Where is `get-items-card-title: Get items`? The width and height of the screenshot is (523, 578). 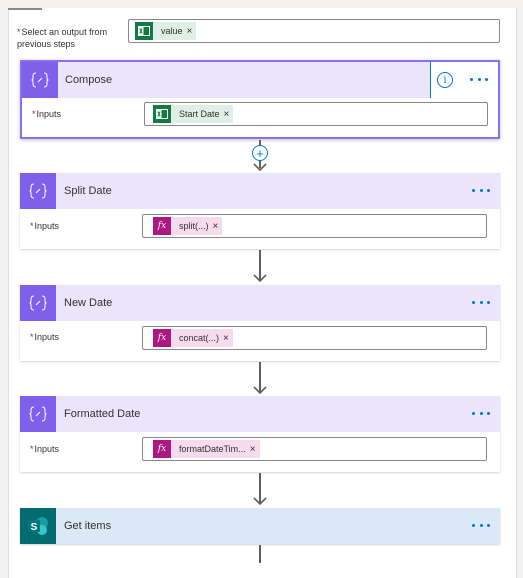 get-items-card-title: Get items is located at coordinates (88, 526).